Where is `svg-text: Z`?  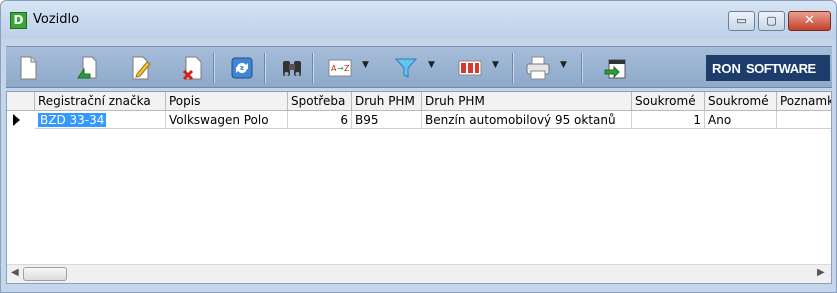
svg-text: Z is located at coordinates (347, 68).